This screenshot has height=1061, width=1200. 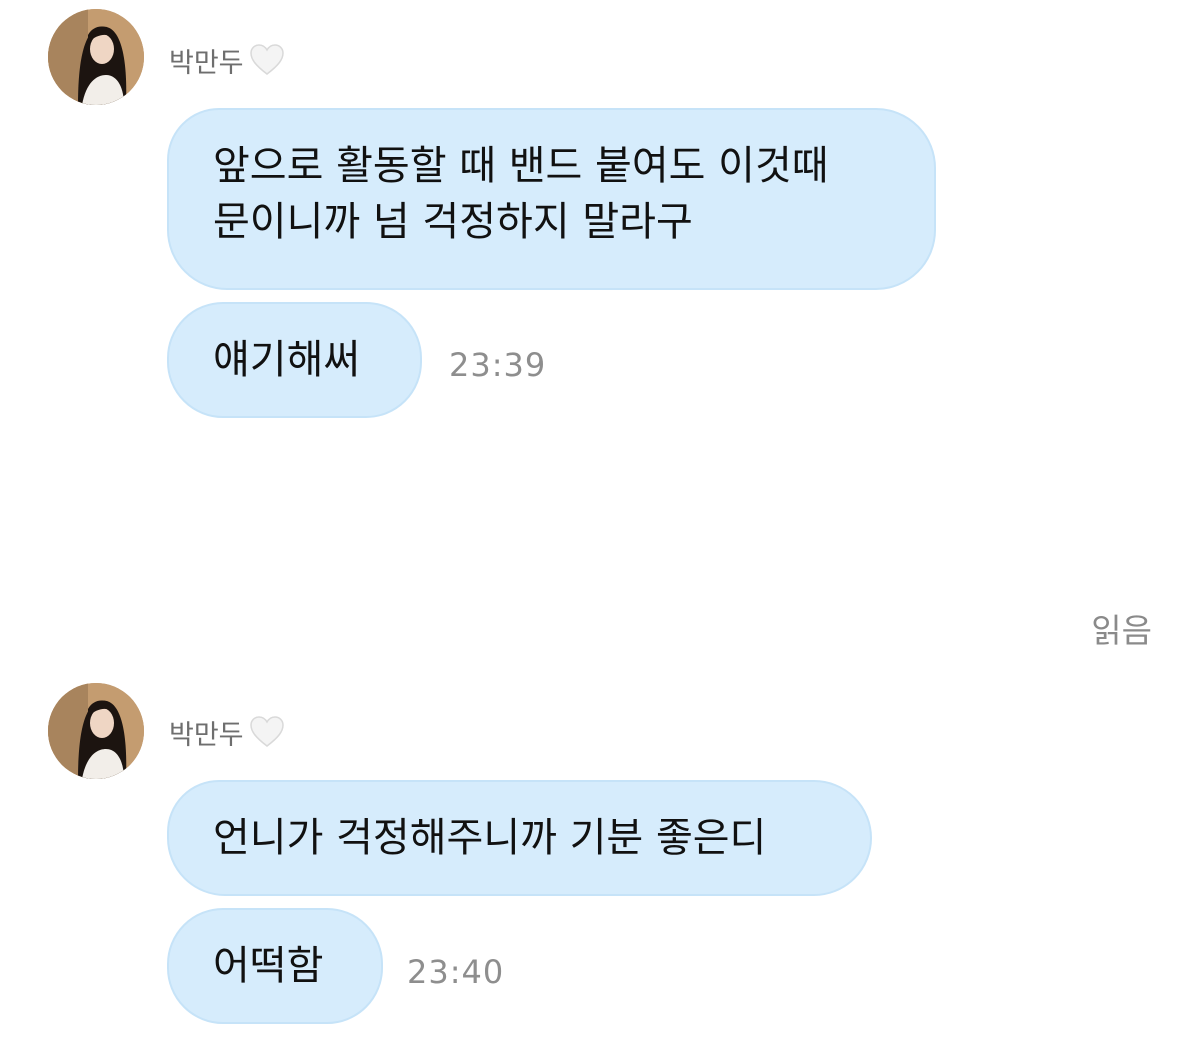 What do you see at coordinates (498, 365) in the screenshot?
I see `message-timestamp: 23:39` at bounding box center [498, 365].